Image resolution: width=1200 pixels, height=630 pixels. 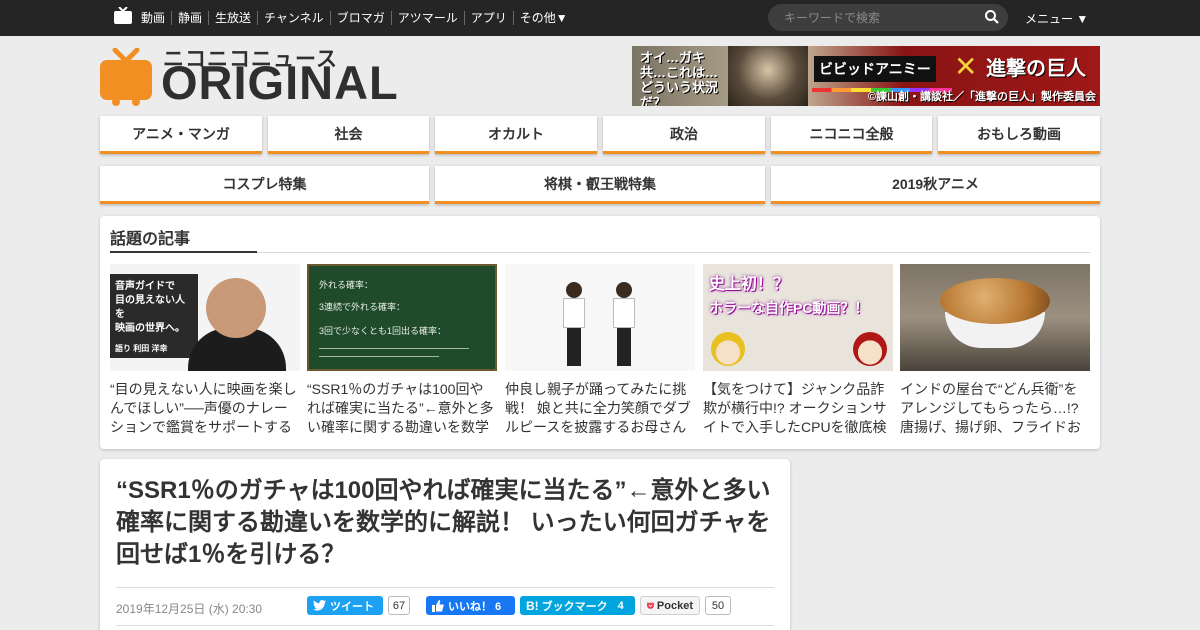 I want to click on banner-cross: ✕, so click(x=966, y=66).